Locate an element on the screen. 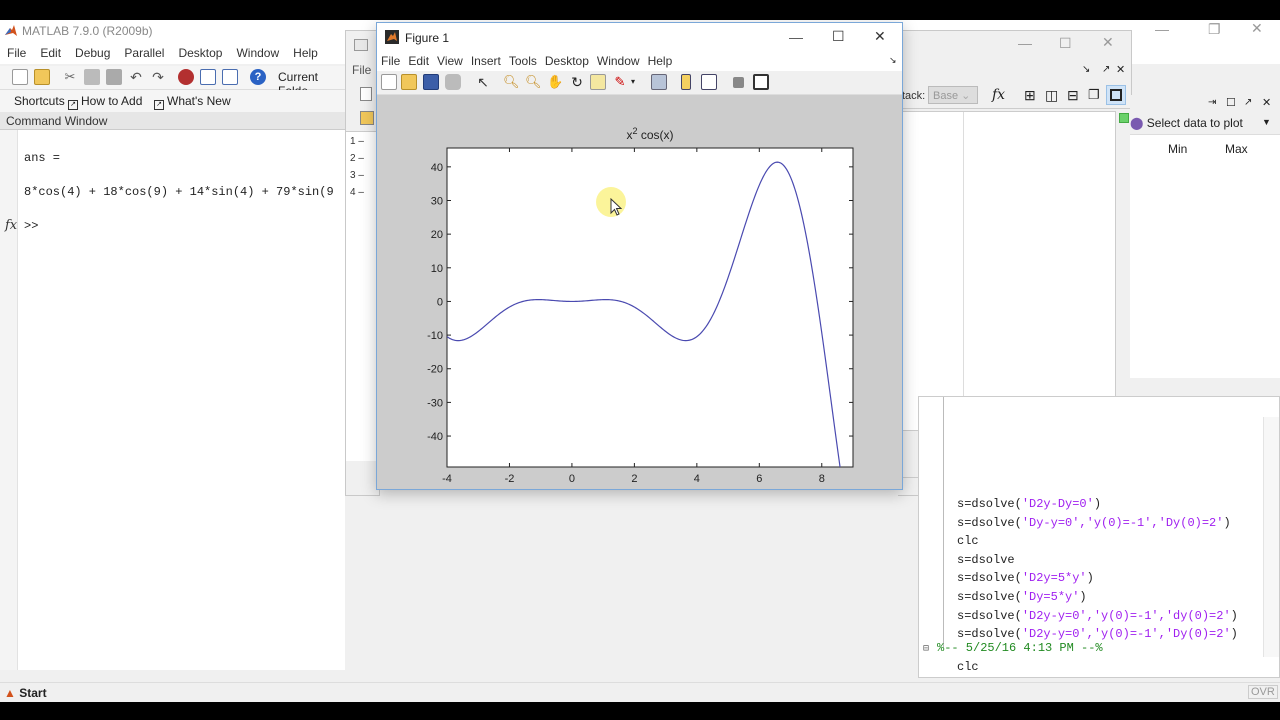 This screenshot has height=720, width=1280. fig-menu-insert: Insert is located at coordinates (486, 60).